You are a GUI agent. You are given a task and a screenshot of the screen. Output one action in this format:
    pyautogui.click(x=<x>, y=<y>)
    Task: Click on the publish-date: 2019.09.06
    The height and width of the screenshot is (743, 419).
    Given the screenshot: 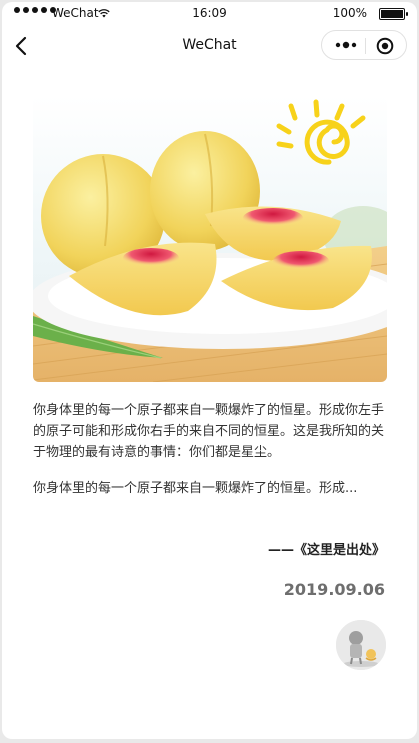 What is the action you would take?
    pyautogui.click(x=334, y=589)
    